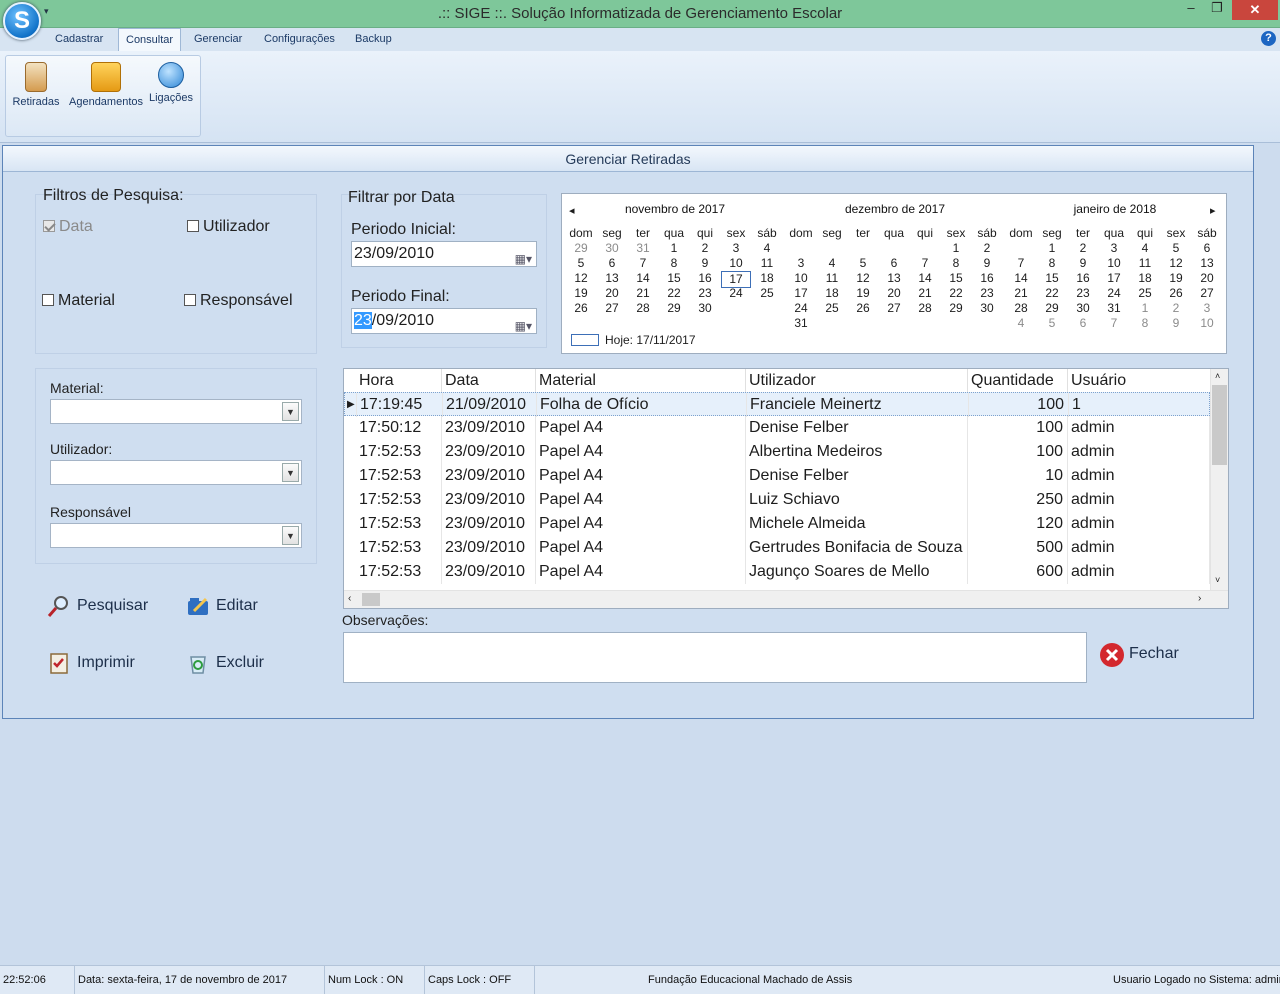 The image size is (1280, 994). I want to click on calendar-day: 23, so click(987, 293).